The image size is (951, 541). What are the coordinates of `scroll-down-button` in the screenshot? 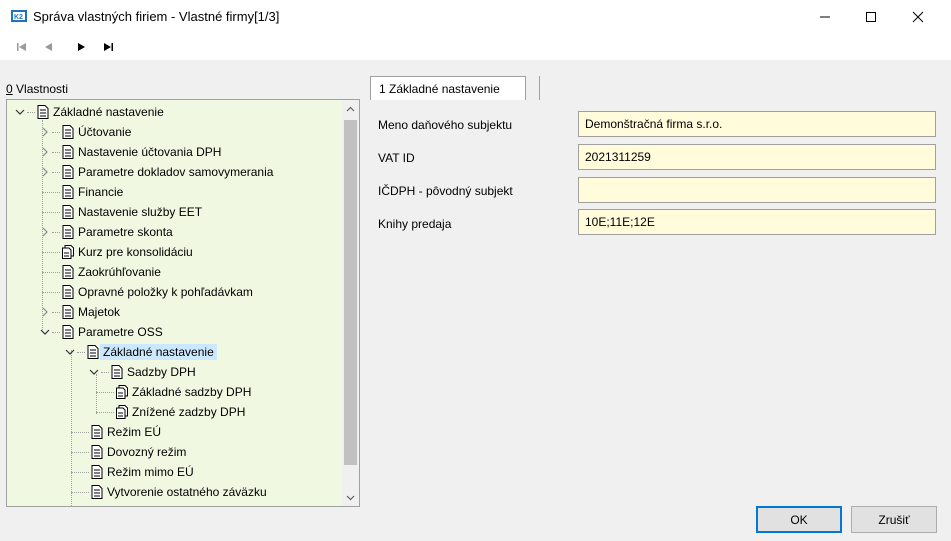 It's located at (350, 497).